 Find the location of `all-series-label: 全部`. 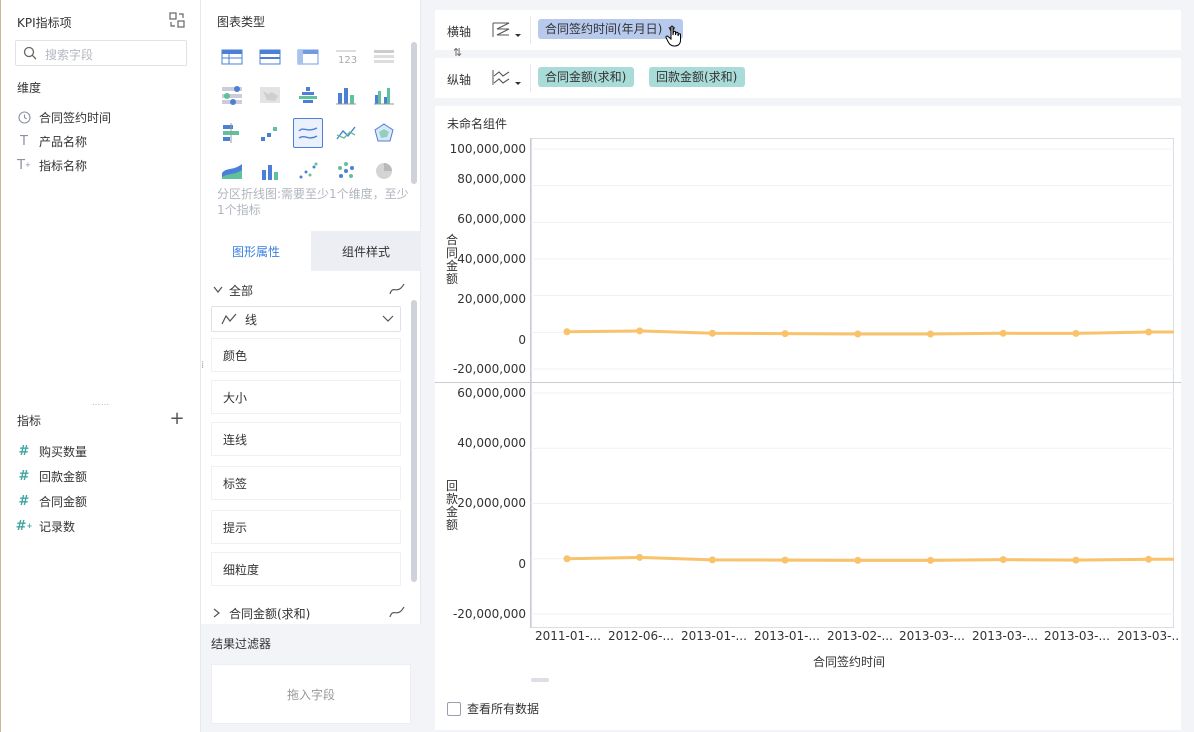

all-series-label: 全部 is located at coordinates (241, 290).